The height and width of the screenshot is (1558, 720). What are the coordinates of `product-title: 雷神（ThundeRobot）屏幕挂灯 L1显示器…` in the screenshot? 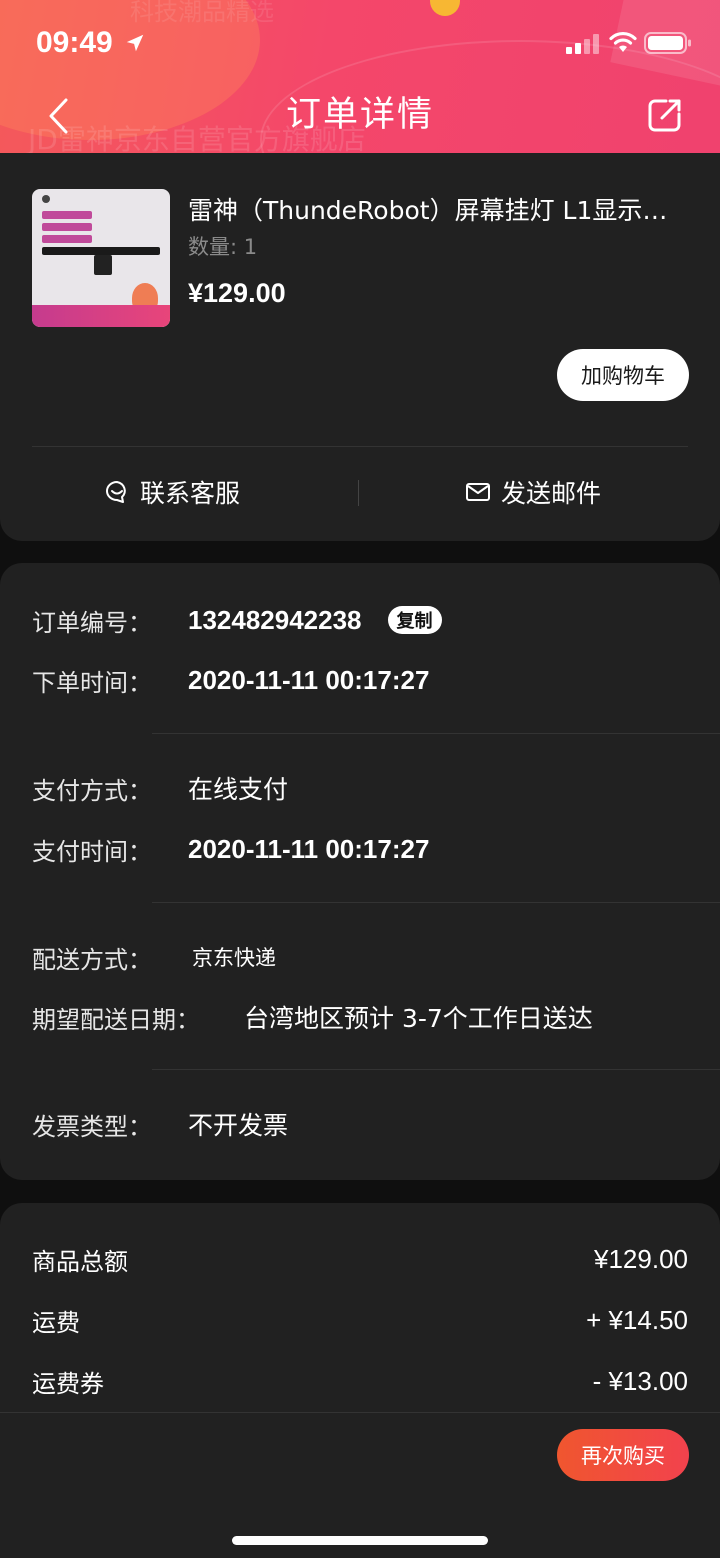 It's located at (438, 211).